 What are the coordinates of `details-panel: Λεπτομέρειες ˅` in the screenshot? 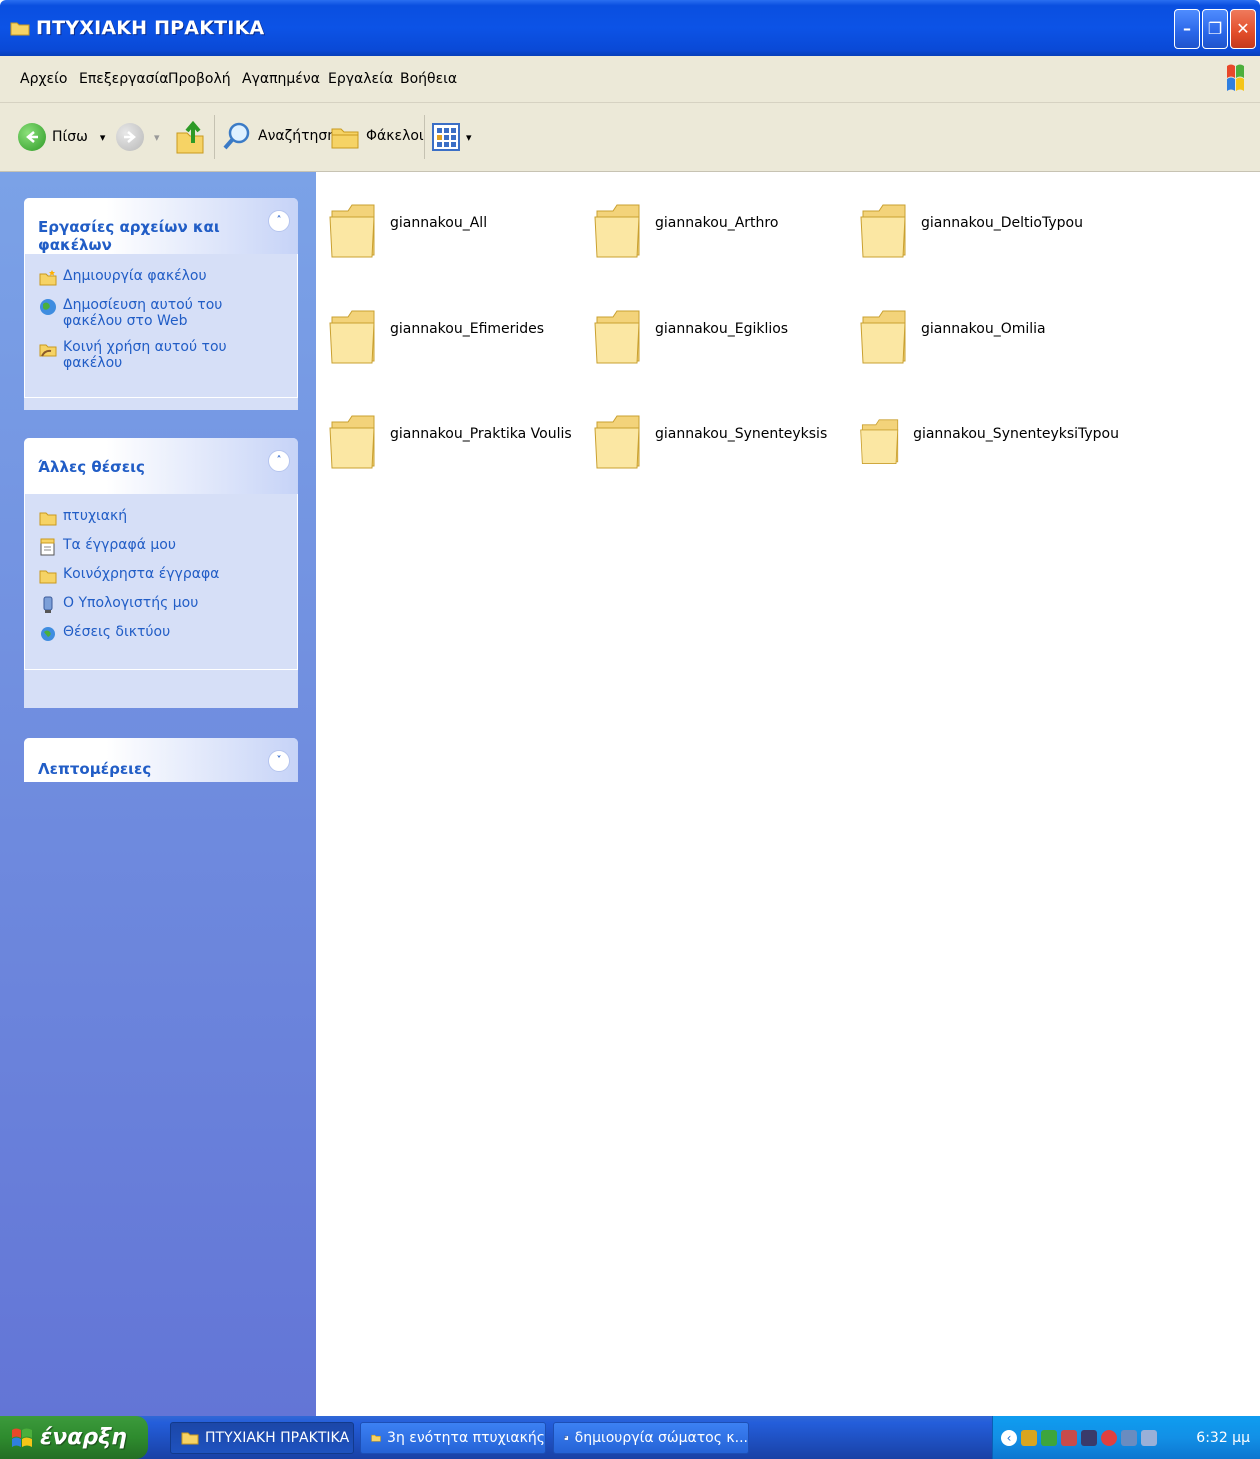 It's located at (161, 760).